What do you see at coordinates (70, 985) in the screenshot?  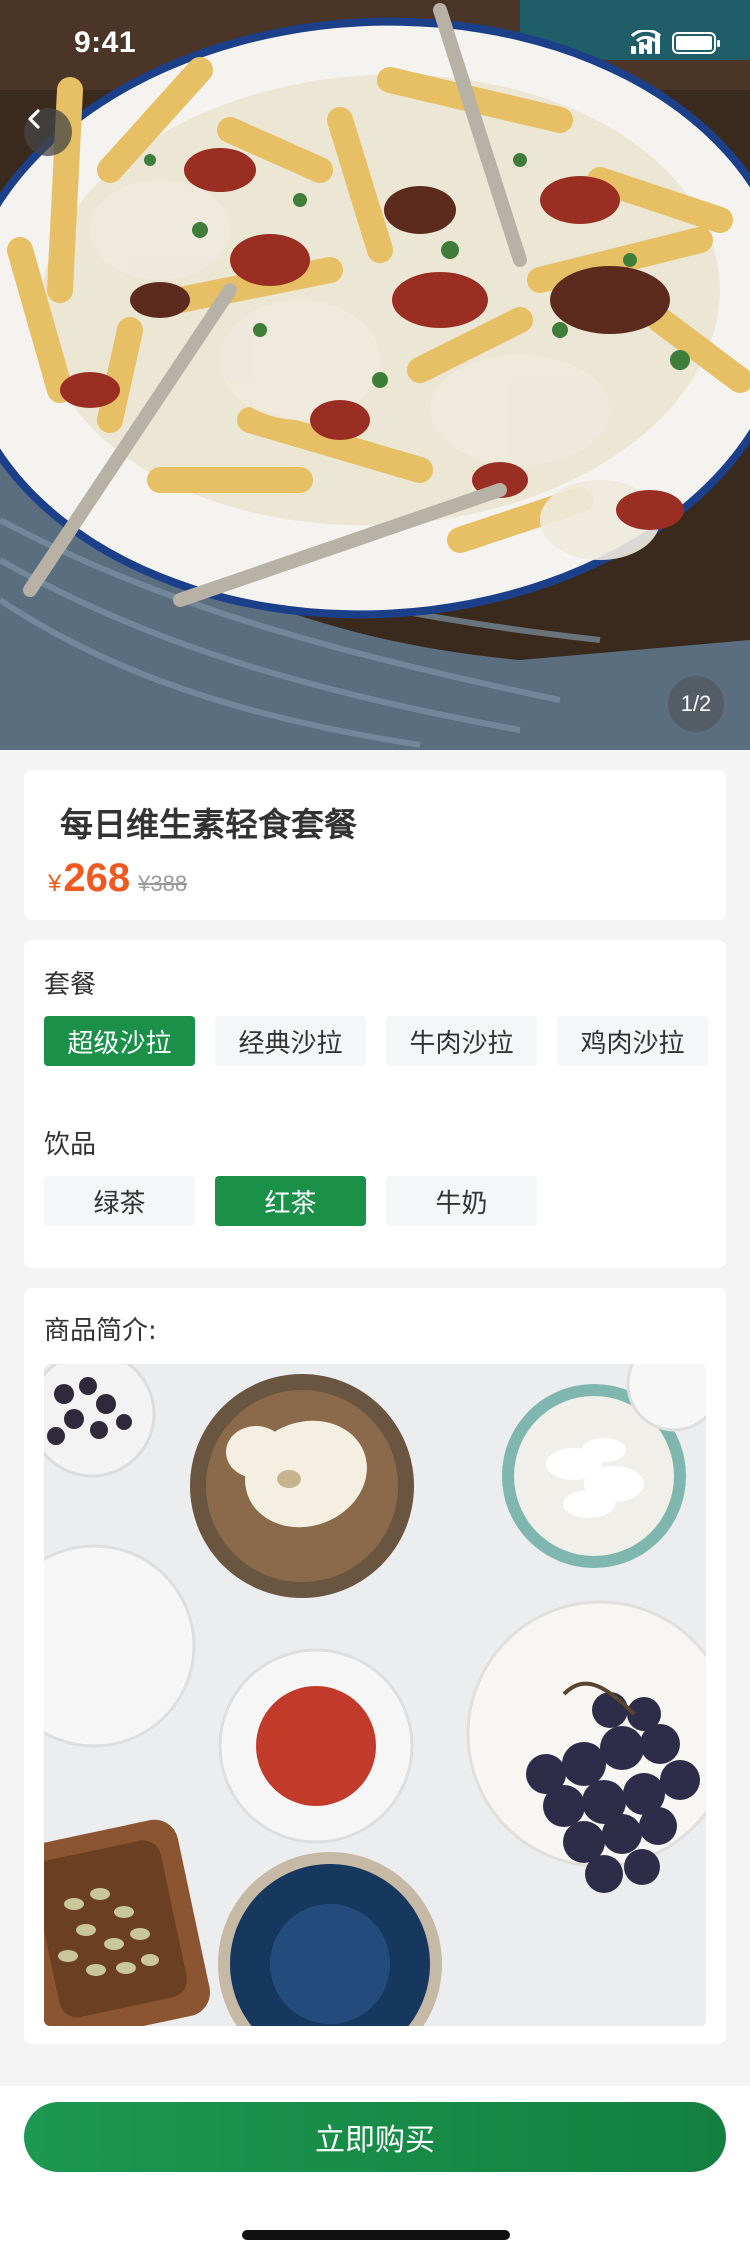 I see `set-meal-label: 套餐` at bounding box center [70, 985].